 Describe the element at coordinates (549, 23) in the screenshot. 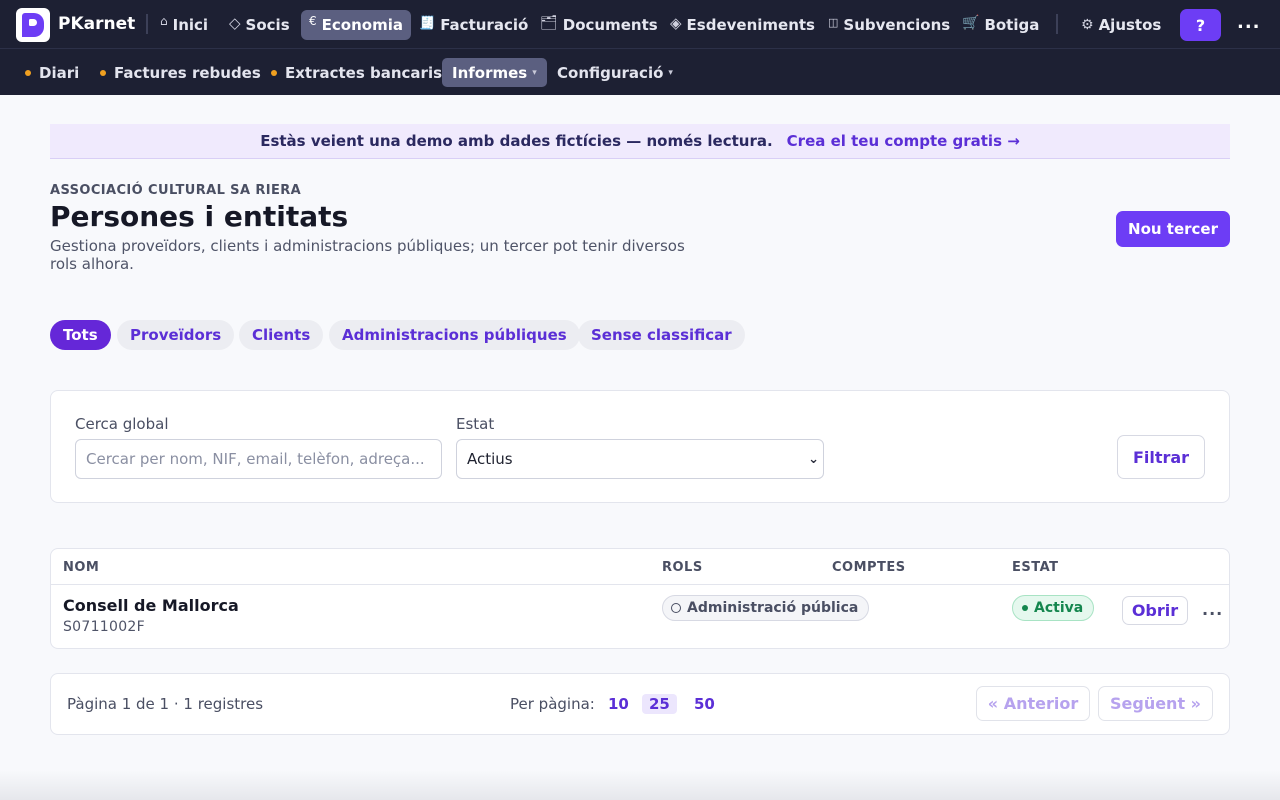

I see `folder-icon: 🗂` at that location.